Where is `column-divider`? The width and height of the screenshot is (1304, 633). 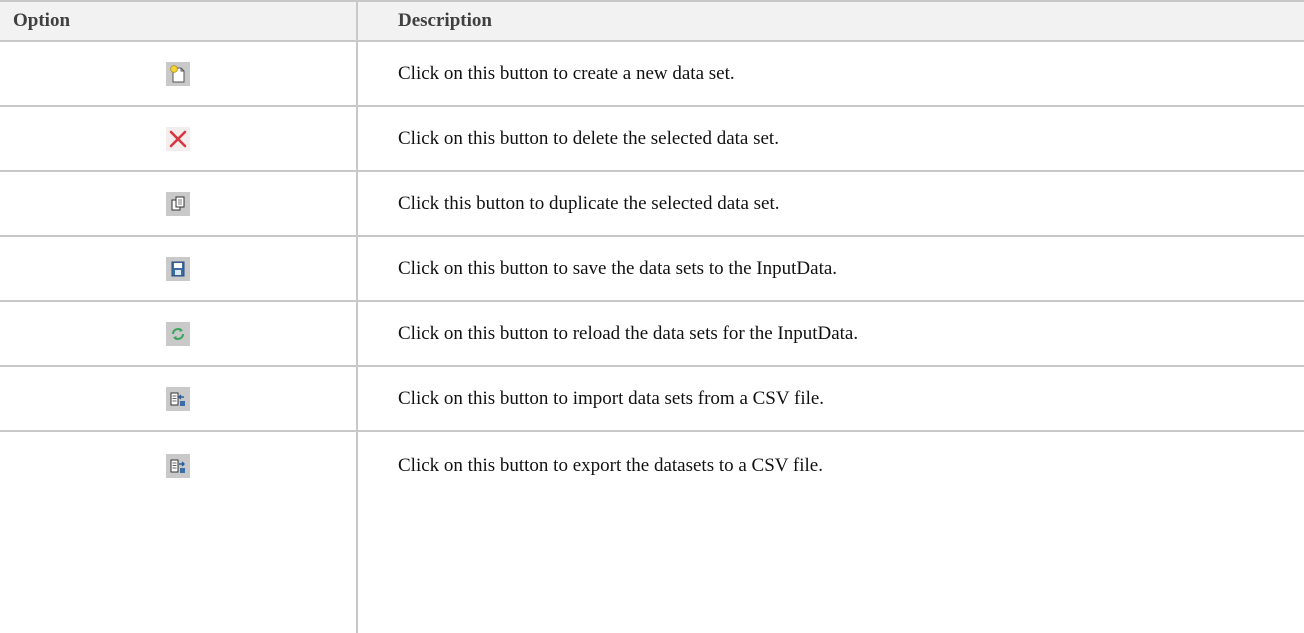
column-divider is located at coordinates (357, 316).